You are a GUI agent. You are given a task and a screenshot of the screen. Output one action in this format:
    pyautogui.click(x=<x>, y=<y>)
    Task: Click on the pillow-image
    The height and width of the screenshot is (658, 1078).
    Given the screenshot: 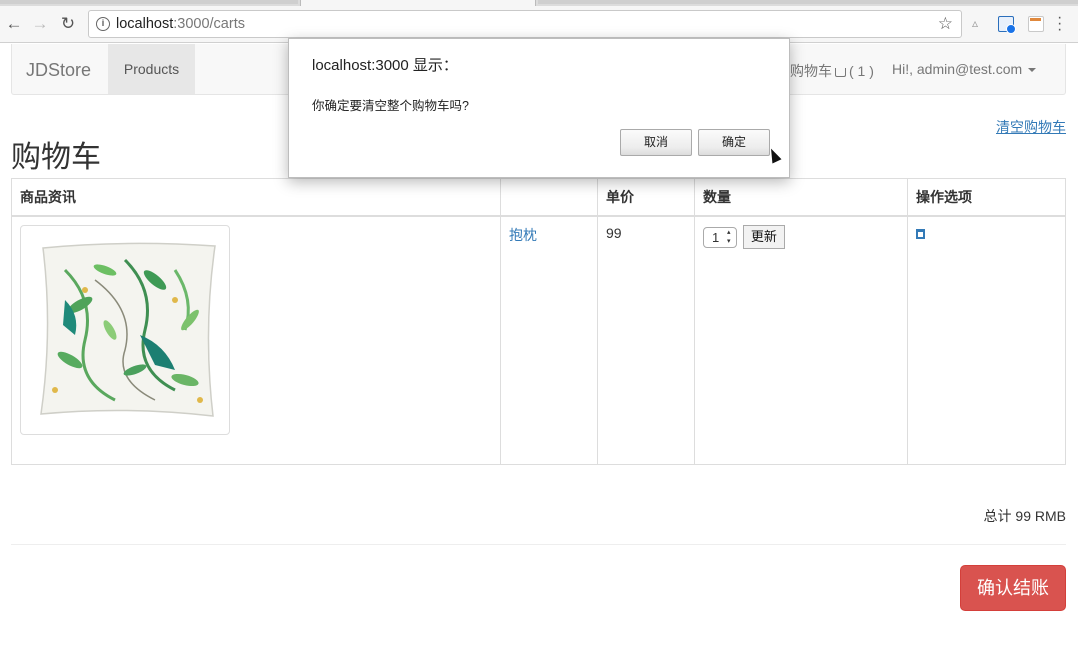 What is the action you would take?
    pyautogui.click(x=128, y=329)
    